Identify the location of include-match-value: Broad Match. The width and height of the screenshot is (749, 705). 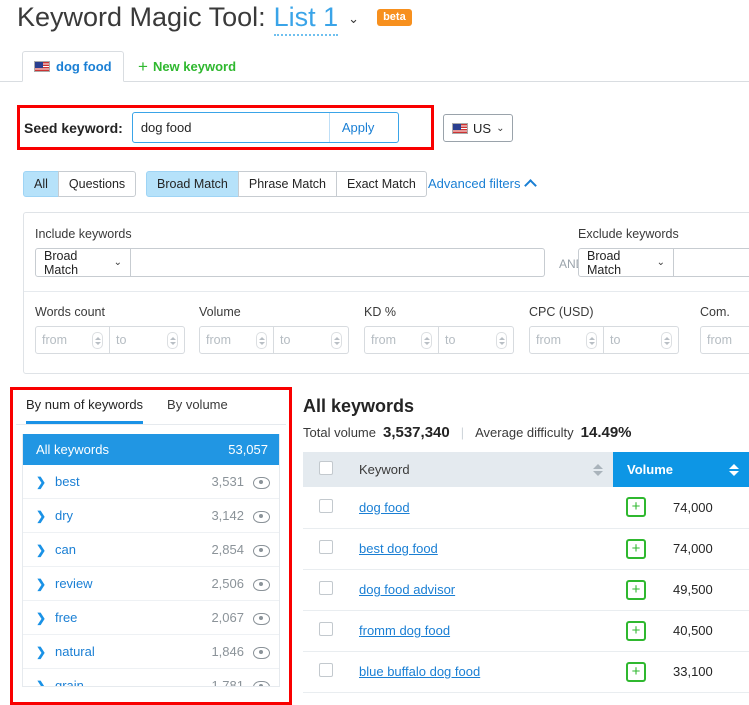
(61, 262).